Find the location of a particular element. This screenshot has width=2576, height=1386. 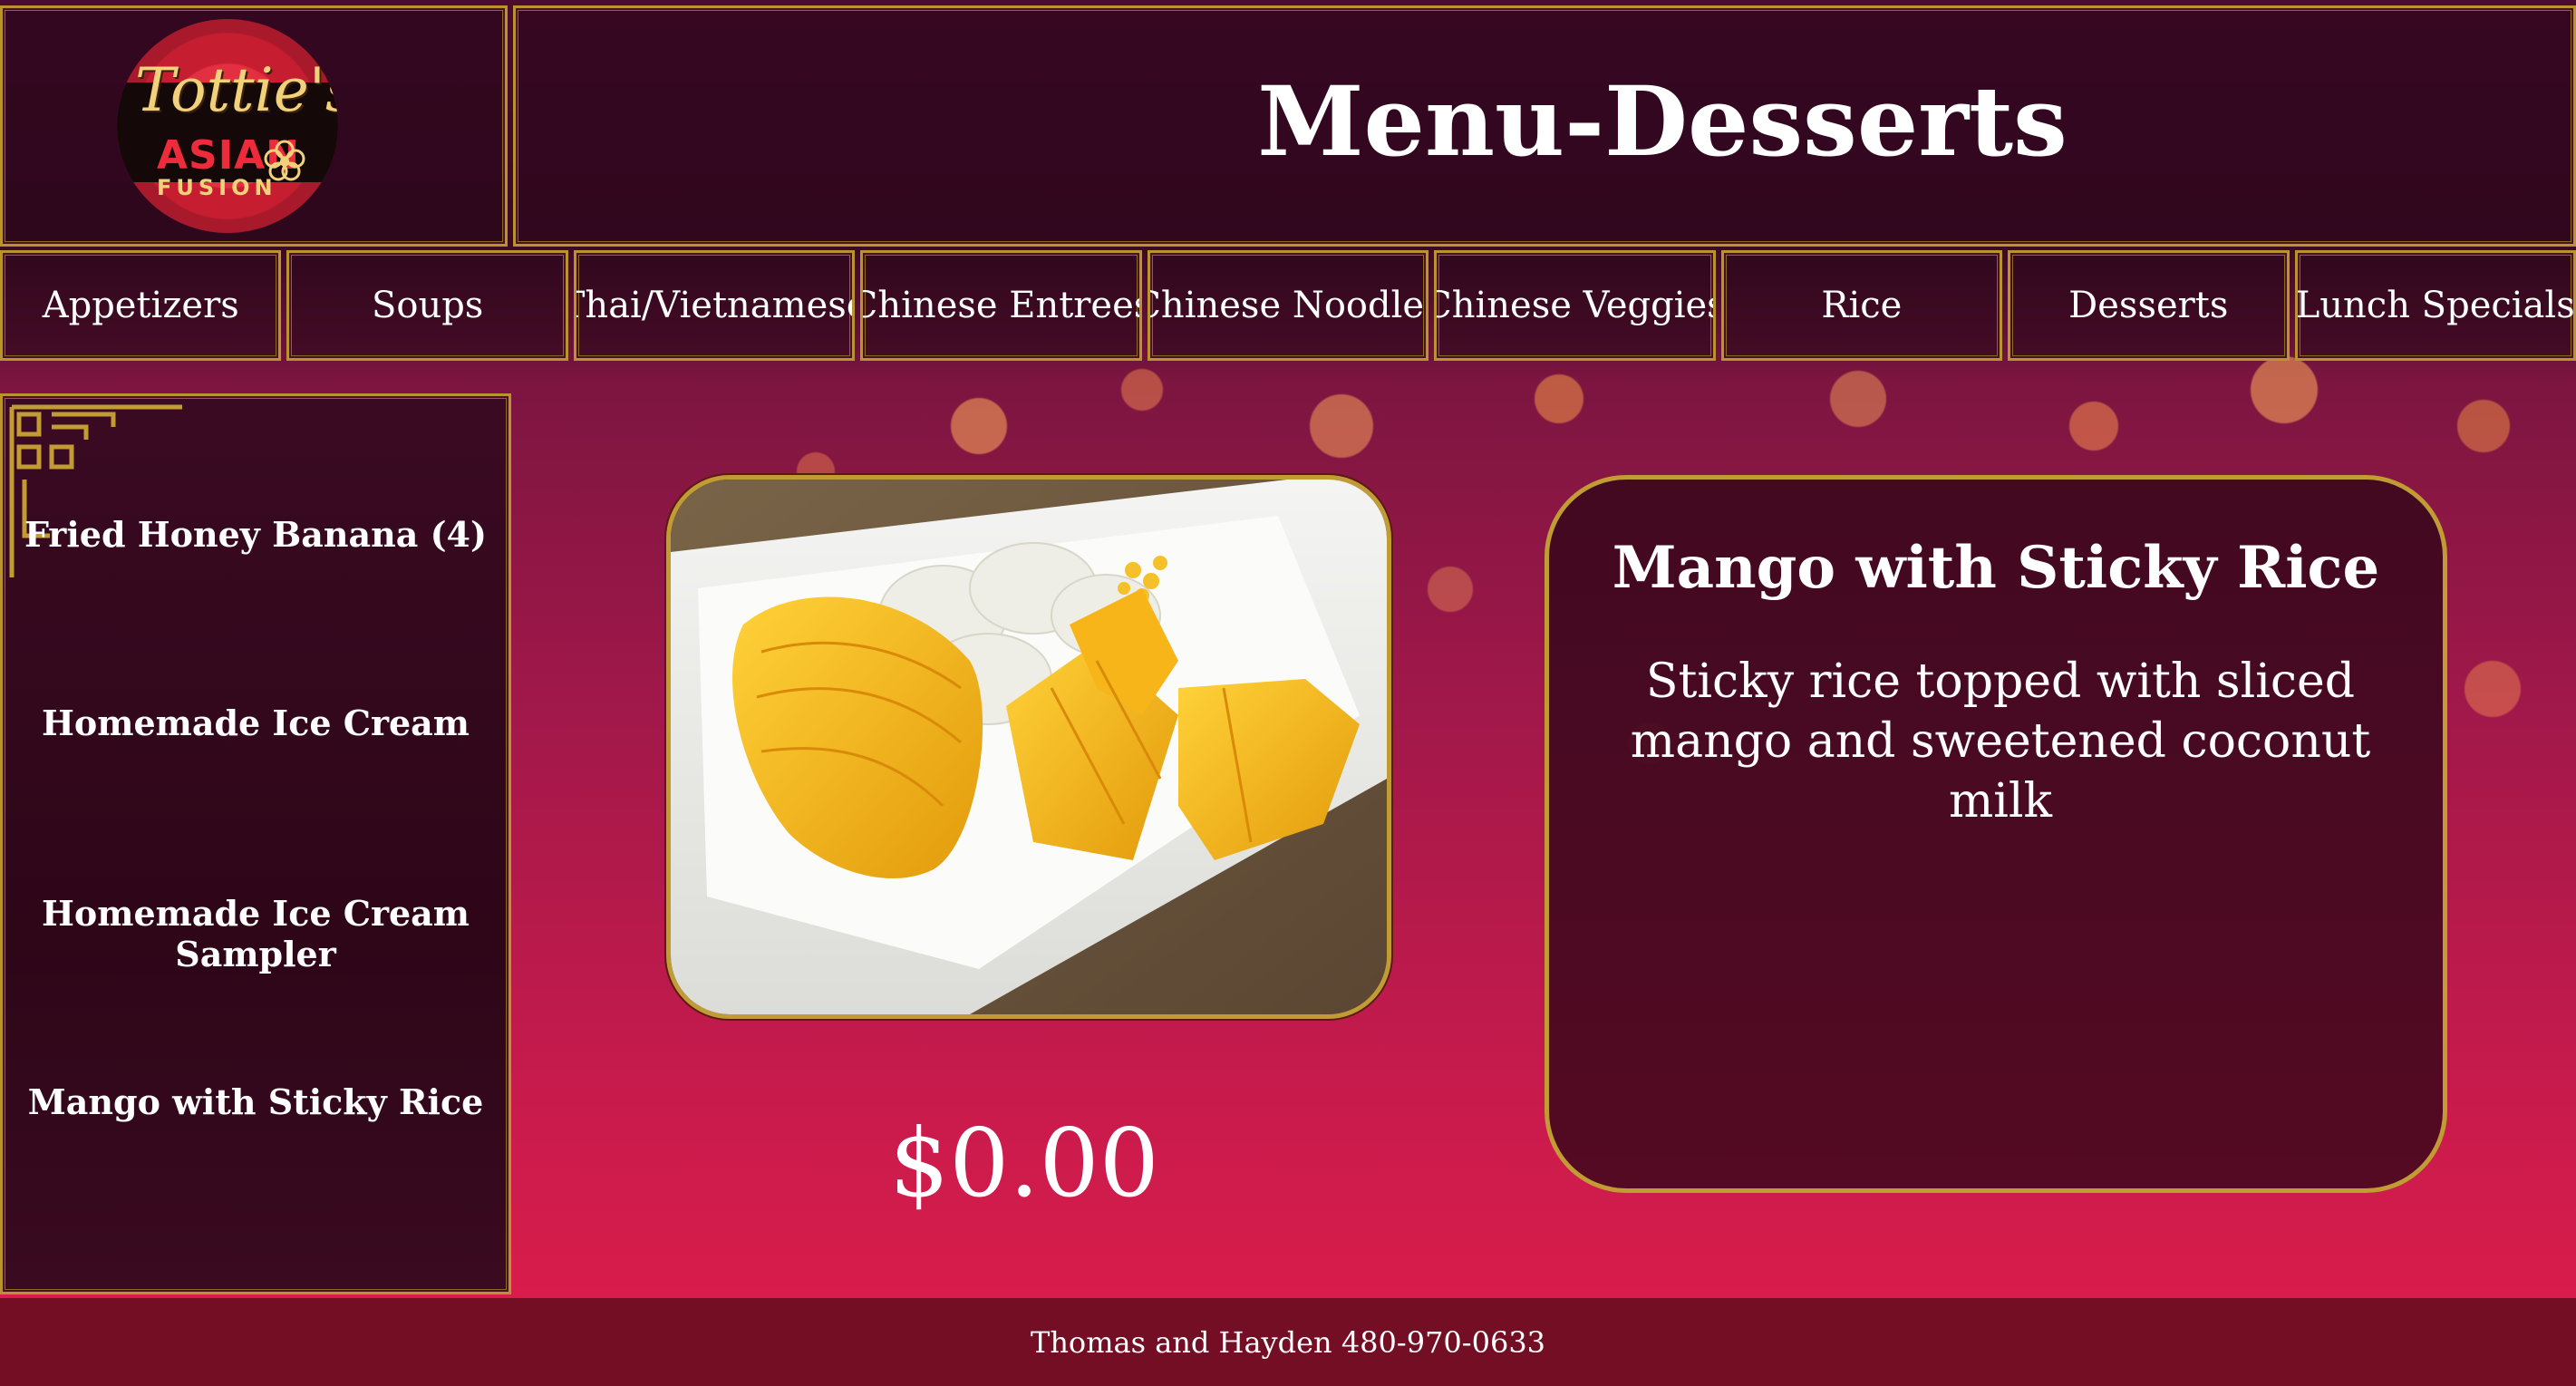

nav-item-desserts: Desserts is located at coordinates (2149, 305).